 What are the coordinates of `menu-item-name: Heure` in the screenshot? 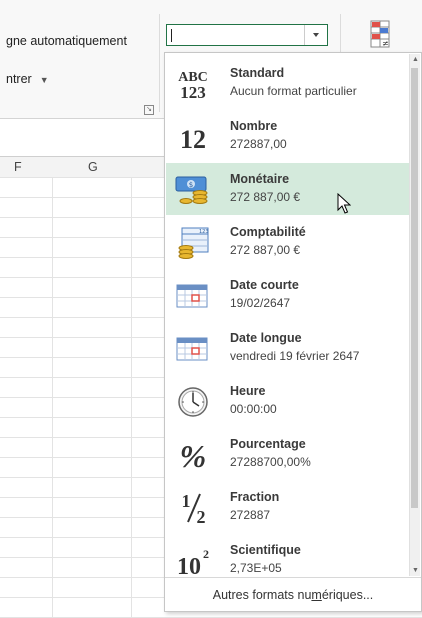 It's located at (248, 391).